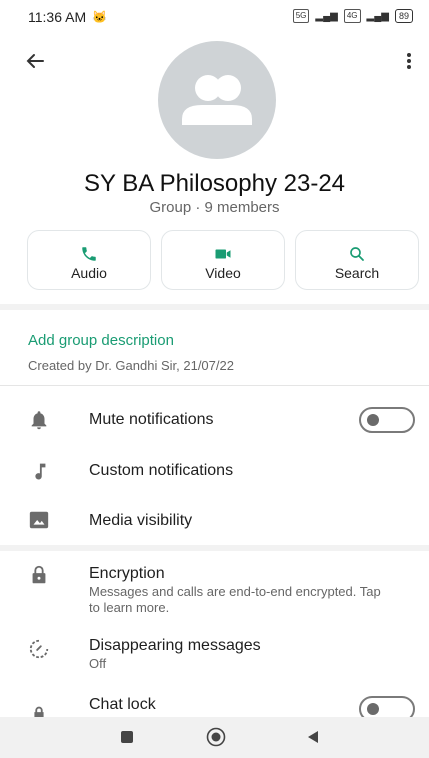 The width and height of the screenshot is (429, 758). What do you see at coordinates (101, 340) in the screenshot?
I see `add-group-description-link: Add group description` at bounding box center [101, 340].